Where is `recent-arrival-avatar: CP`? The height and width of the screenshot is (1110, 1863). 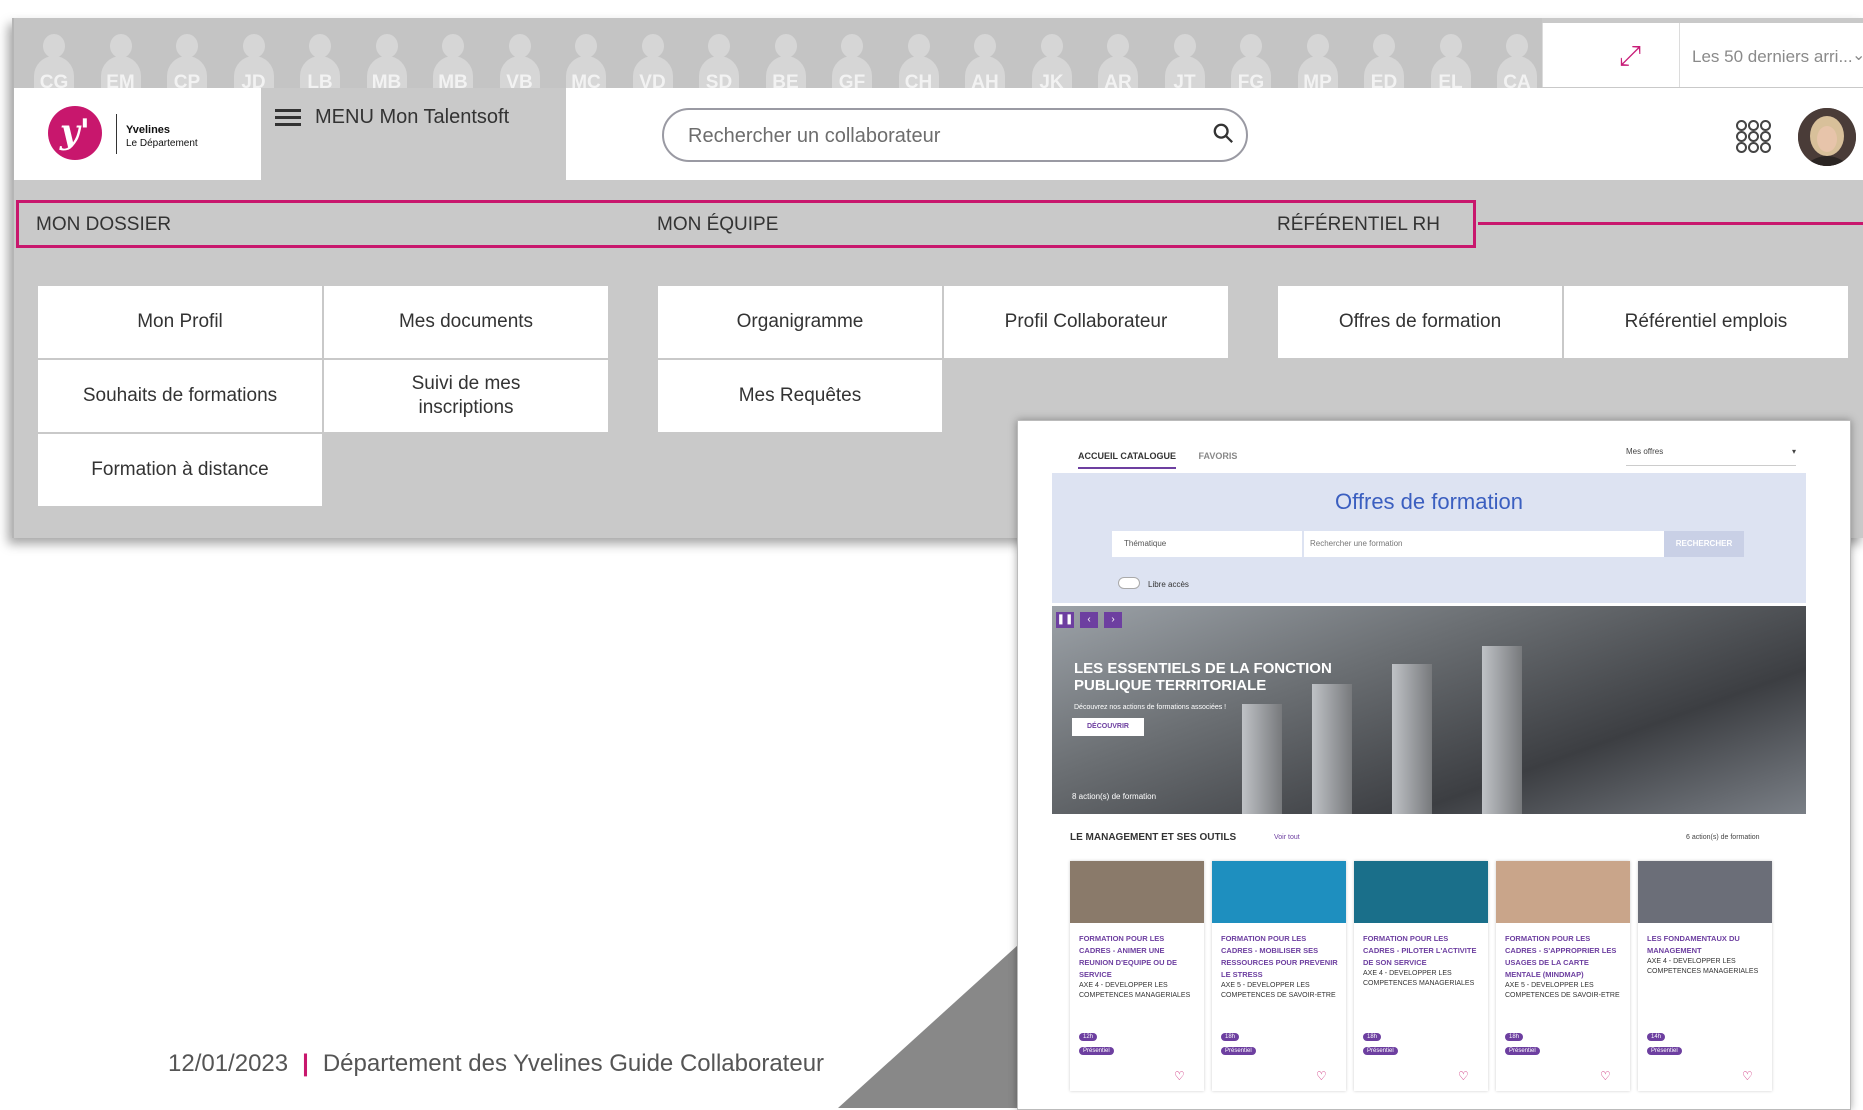
recent-arrival-avatar: CP is located at coordinates (186, 58).